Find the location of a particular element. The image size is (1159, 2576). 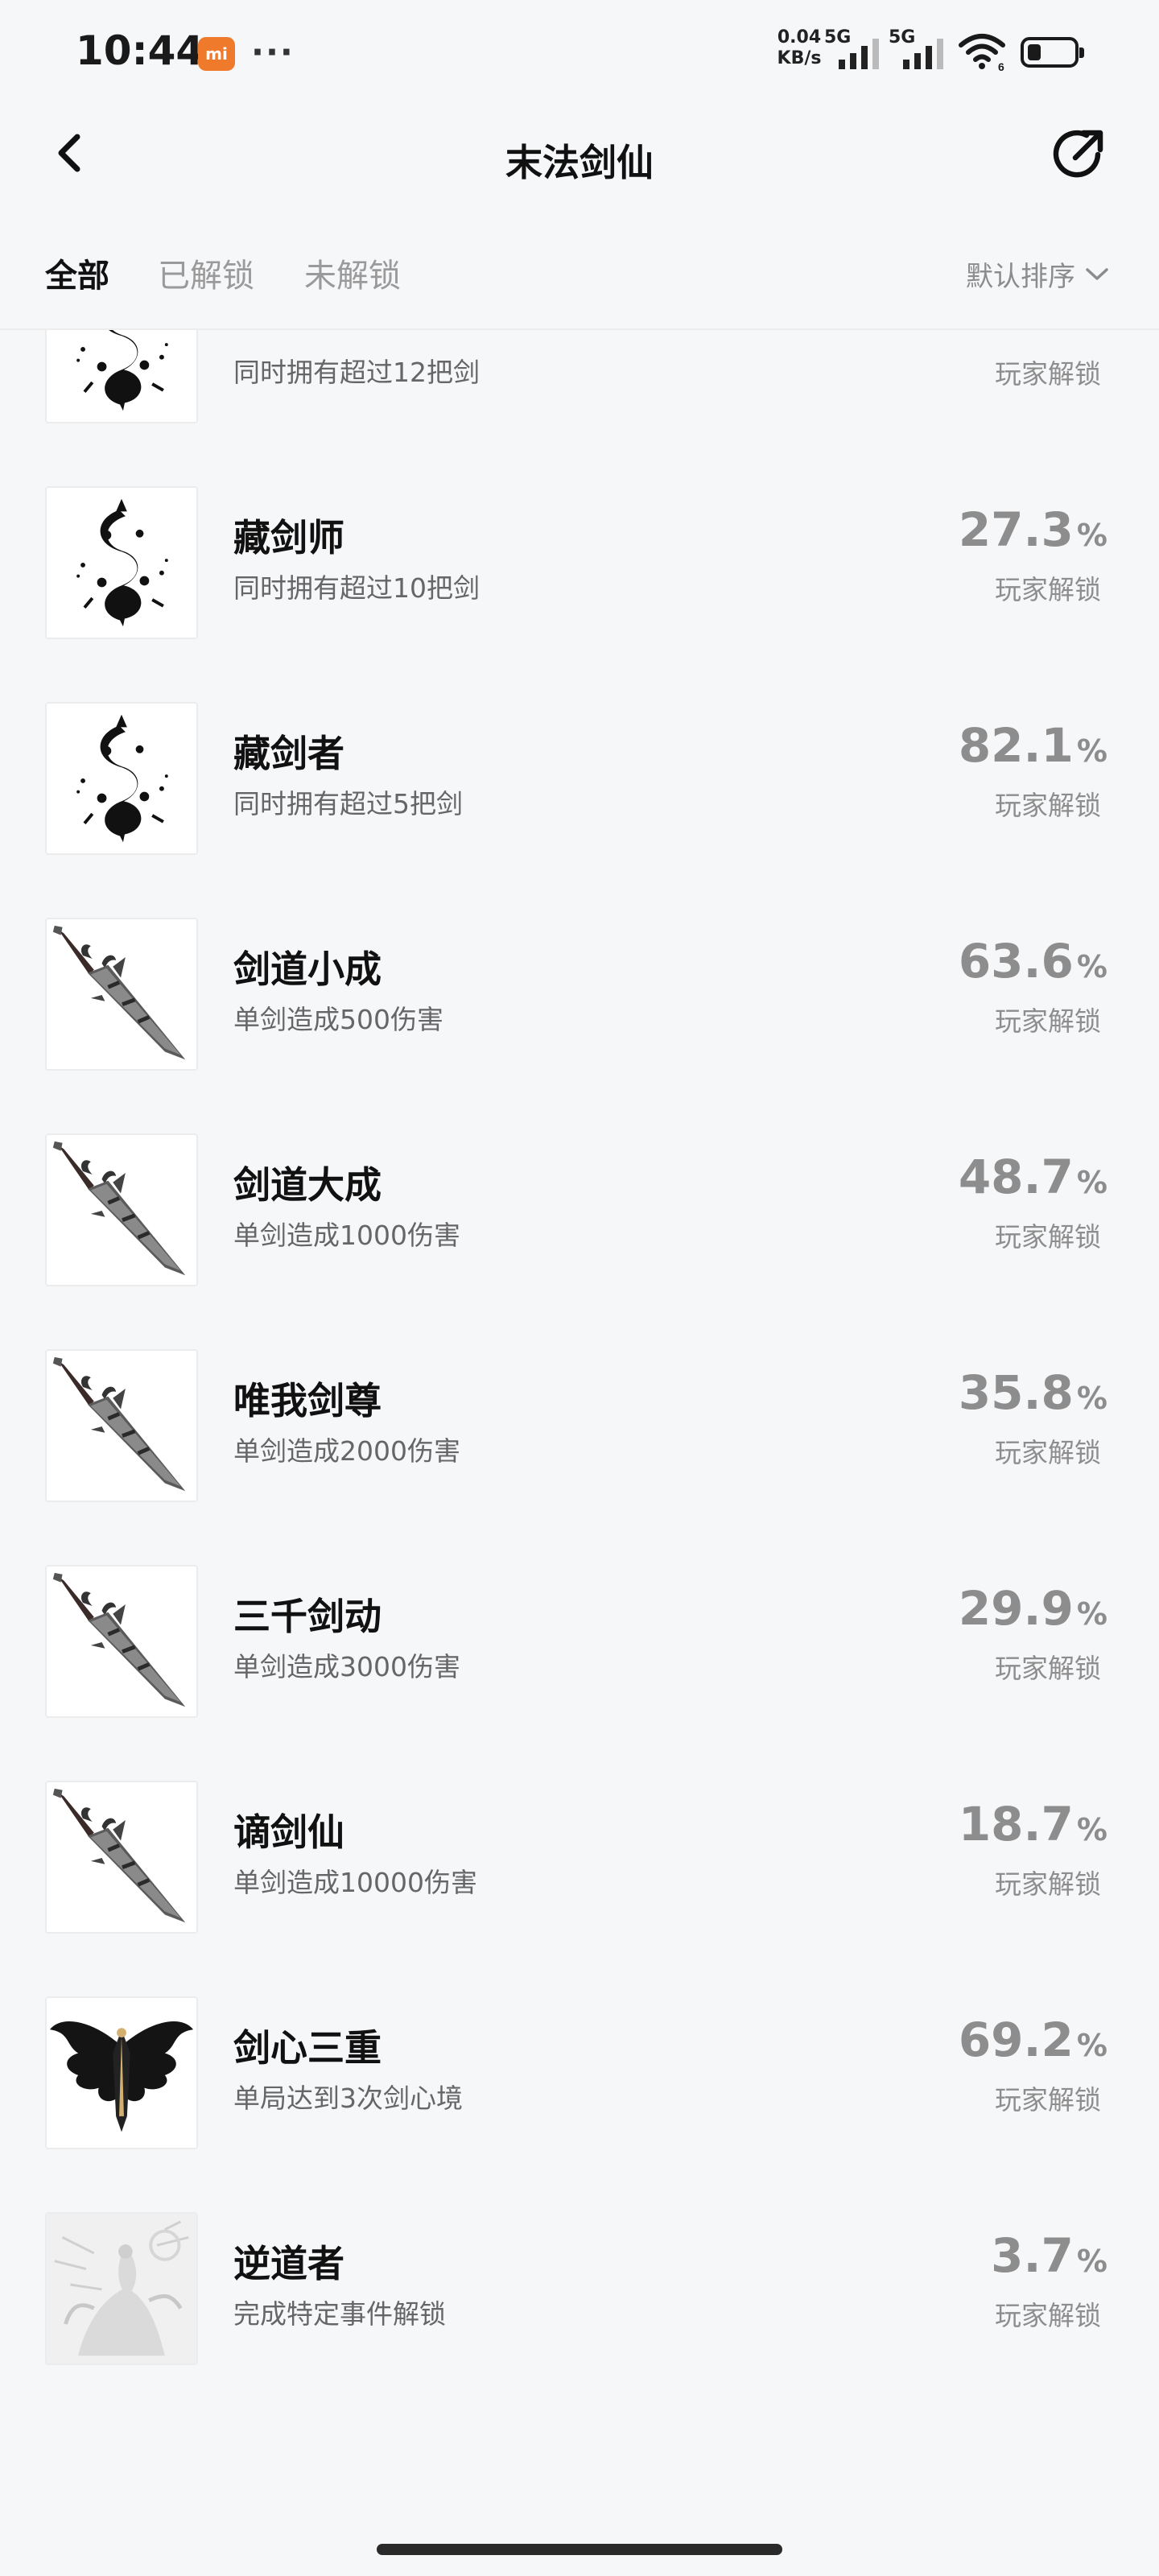

unlock-percentage-value: 18.7 is located at coordinates (1016, 1824).